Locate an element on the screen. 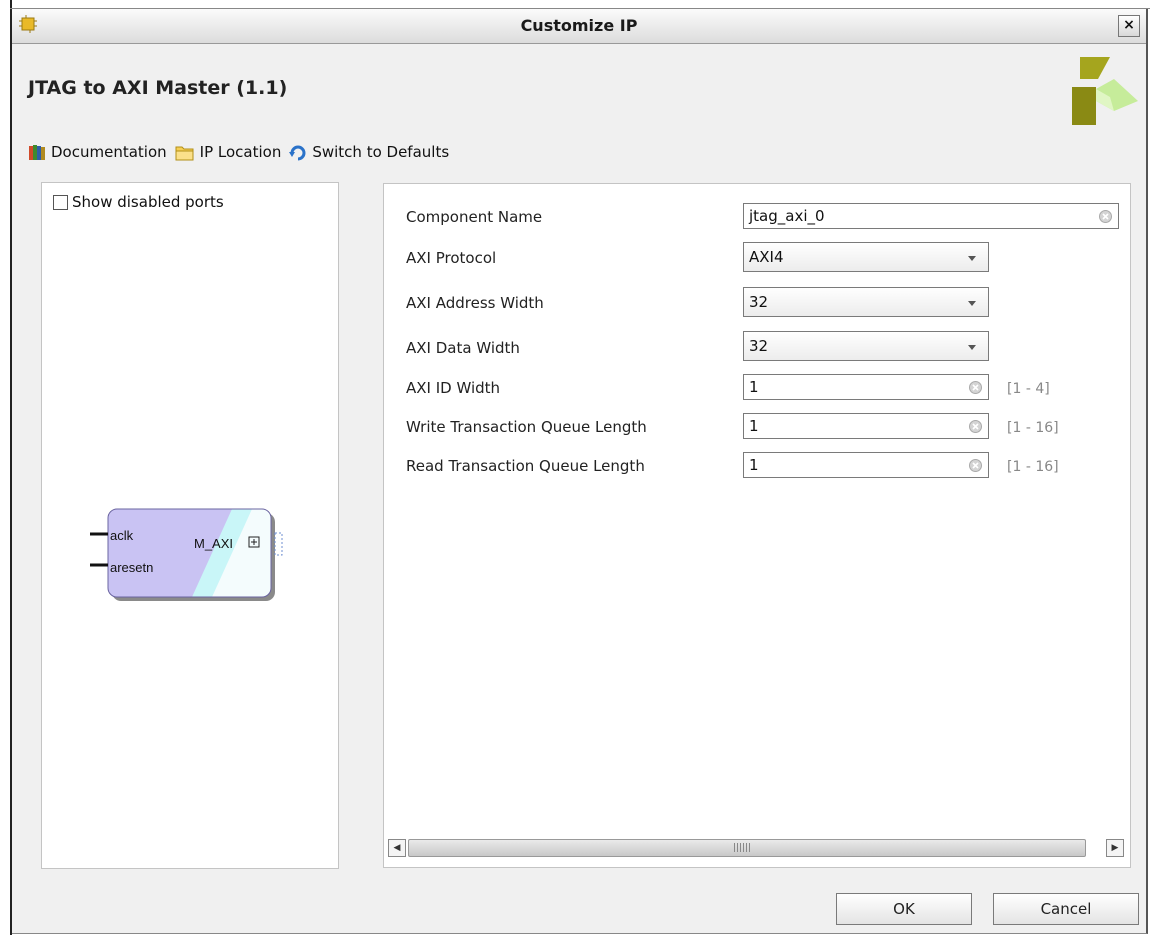 The width and height of the screenshot is (1150, 935). read-queue-length-range: [1 - 16] is located at coordinates (1033, 467).